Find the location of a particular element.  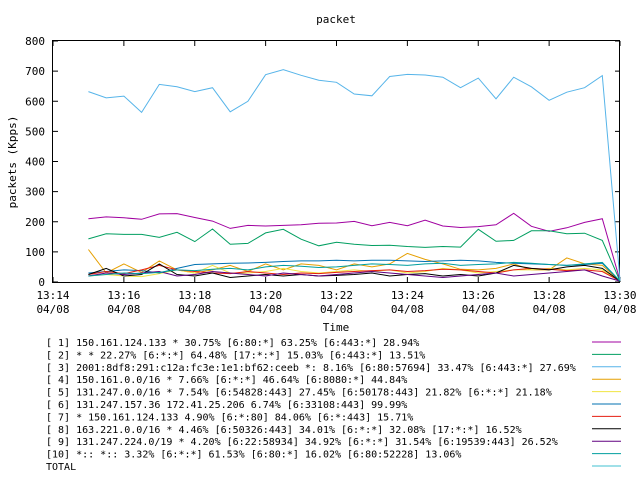

x-tick-time: 13:16 is located at coordinates (123, 295).